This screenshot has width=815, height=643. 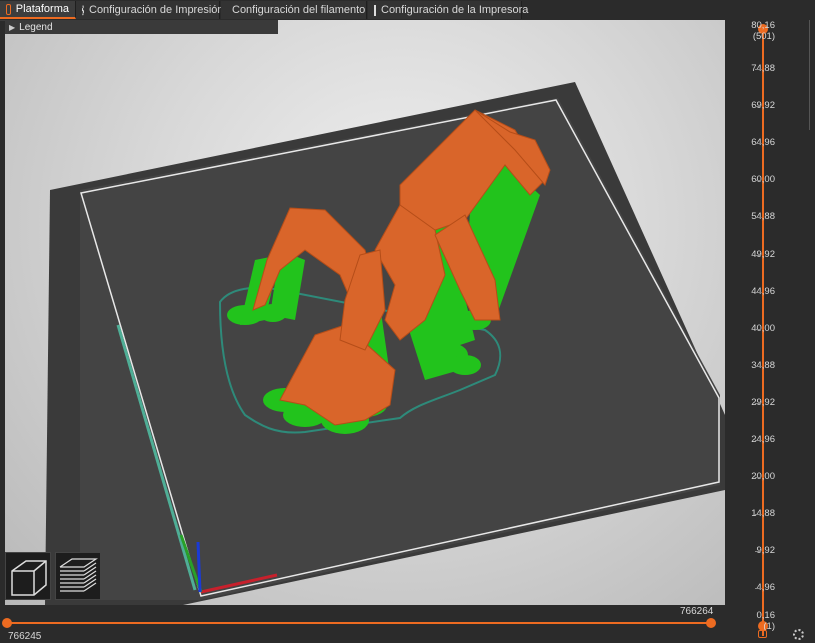 I want to click on move-slider-right-handle, so click(x=711, y=623).